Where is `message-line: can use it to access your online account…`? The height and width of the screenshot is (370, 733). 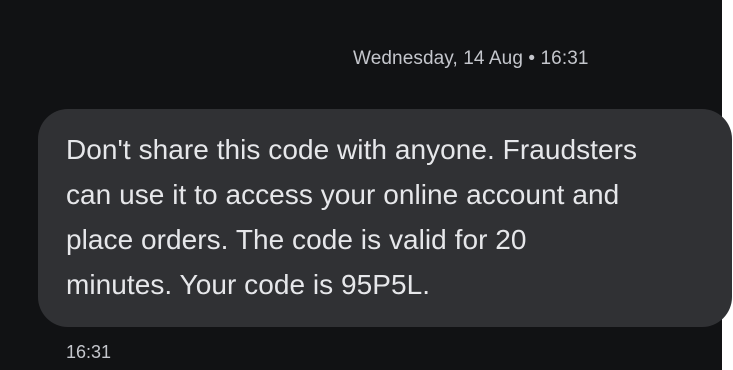
message-line: can use it to access your online account… is located at coordinates (343, 194).